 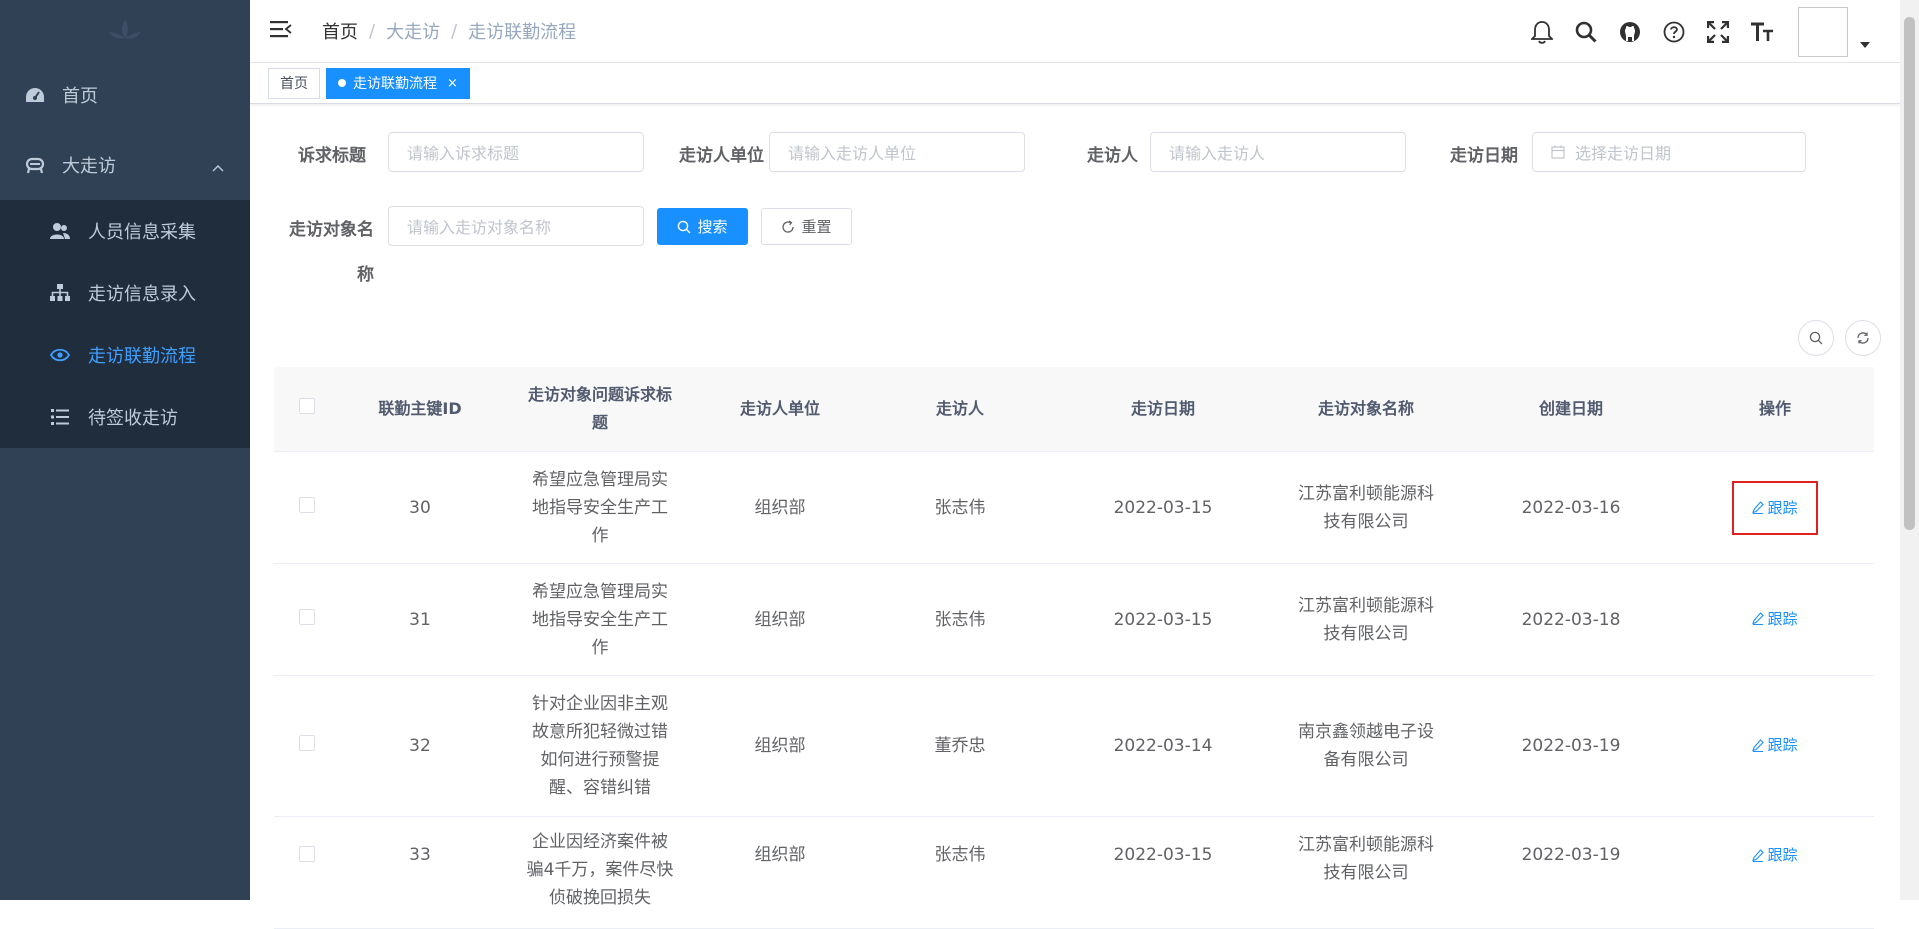 What do you see at coordinates (852, 153) in the screenshot?
I see `input-placeholder: 请输入走访人单位` at bounding box center [852, 153].